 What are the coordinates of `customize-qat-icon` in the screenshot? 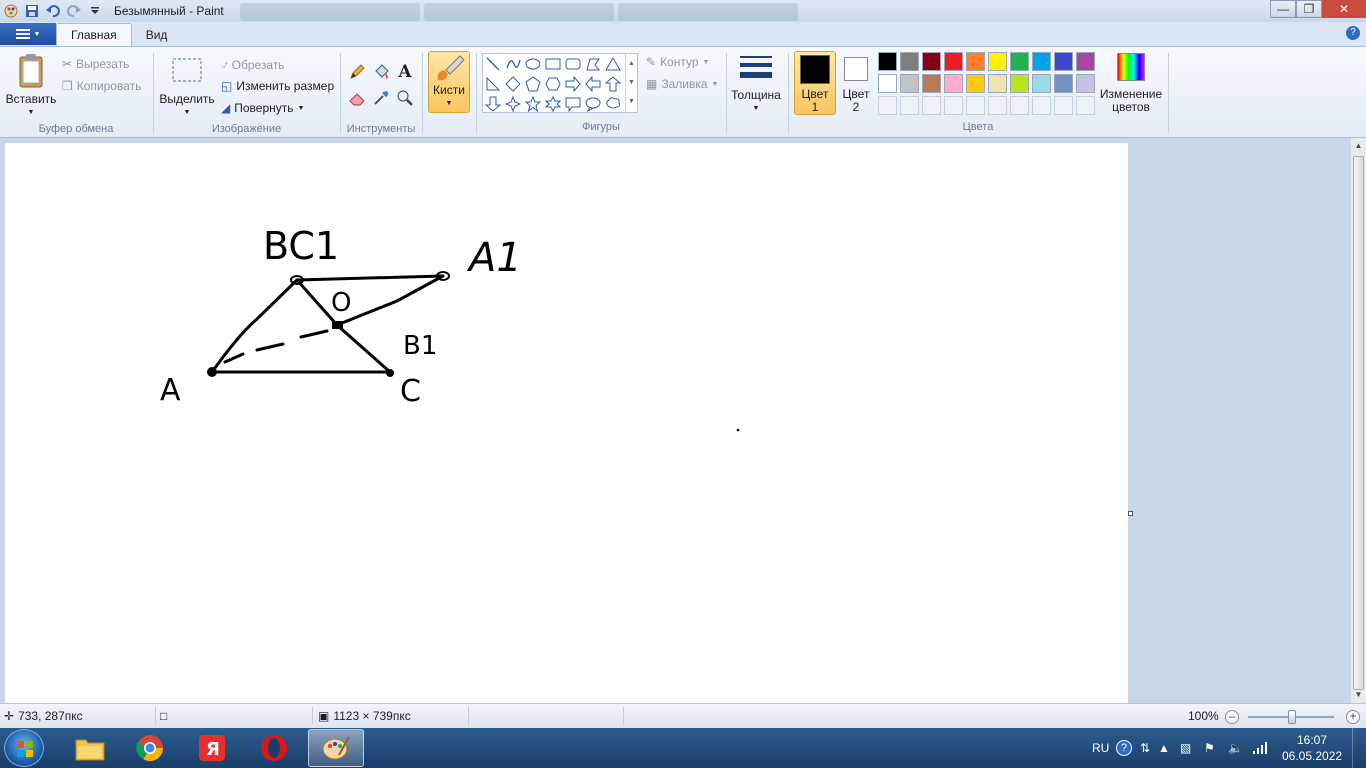 It's located at (95, 11).